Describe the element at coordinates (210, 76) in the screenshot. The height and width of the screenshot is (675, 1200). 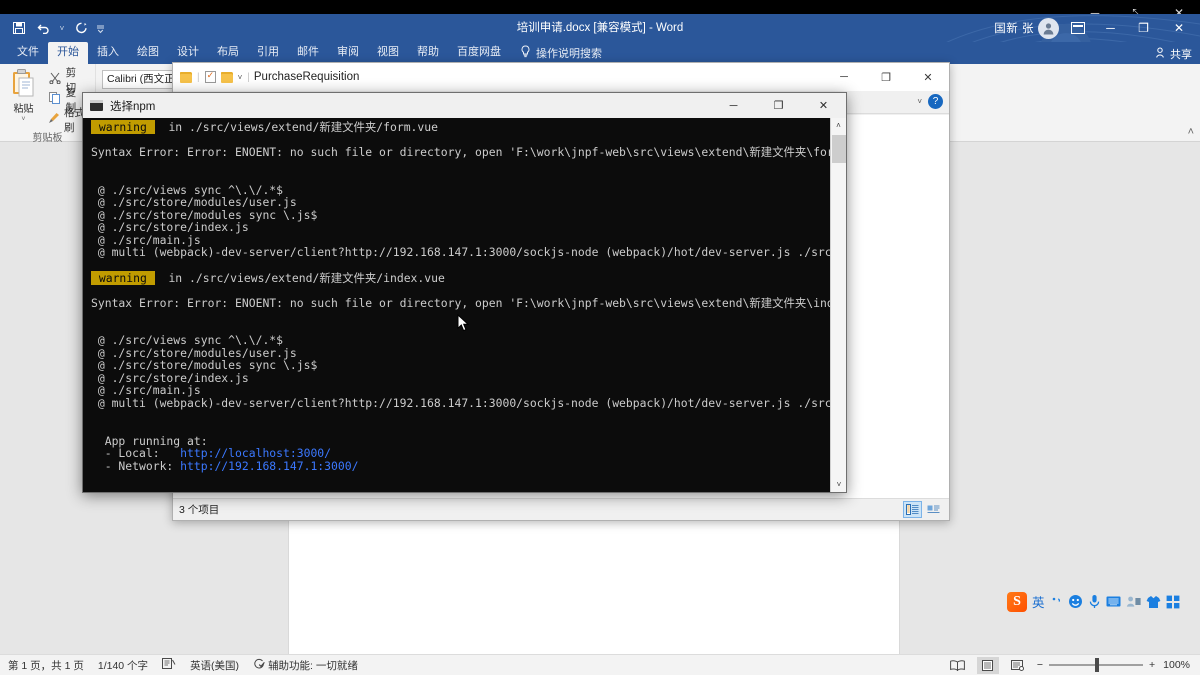
I see `properties-icon` at that location.